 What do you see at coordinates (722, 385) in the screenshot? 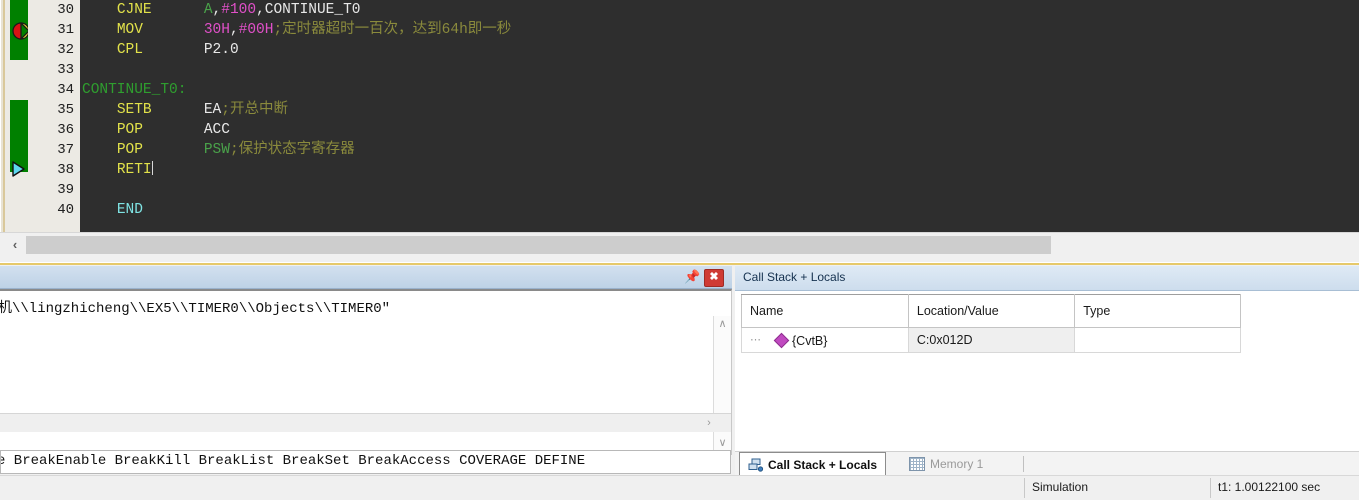
I see `build-output-vertical-scrollbar: ∧ ∨` at bounding box center [722, 385].